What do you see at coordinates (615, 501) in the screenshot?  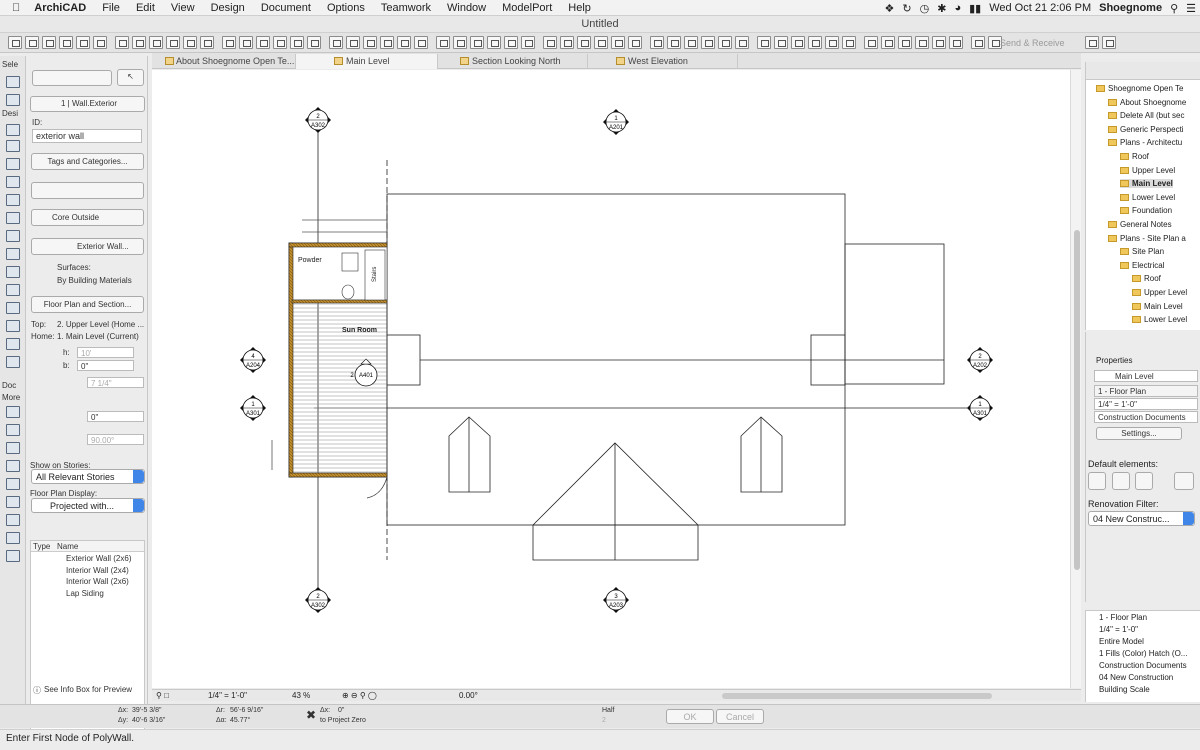 I see `front-gable` at bounding box center [615, 501].